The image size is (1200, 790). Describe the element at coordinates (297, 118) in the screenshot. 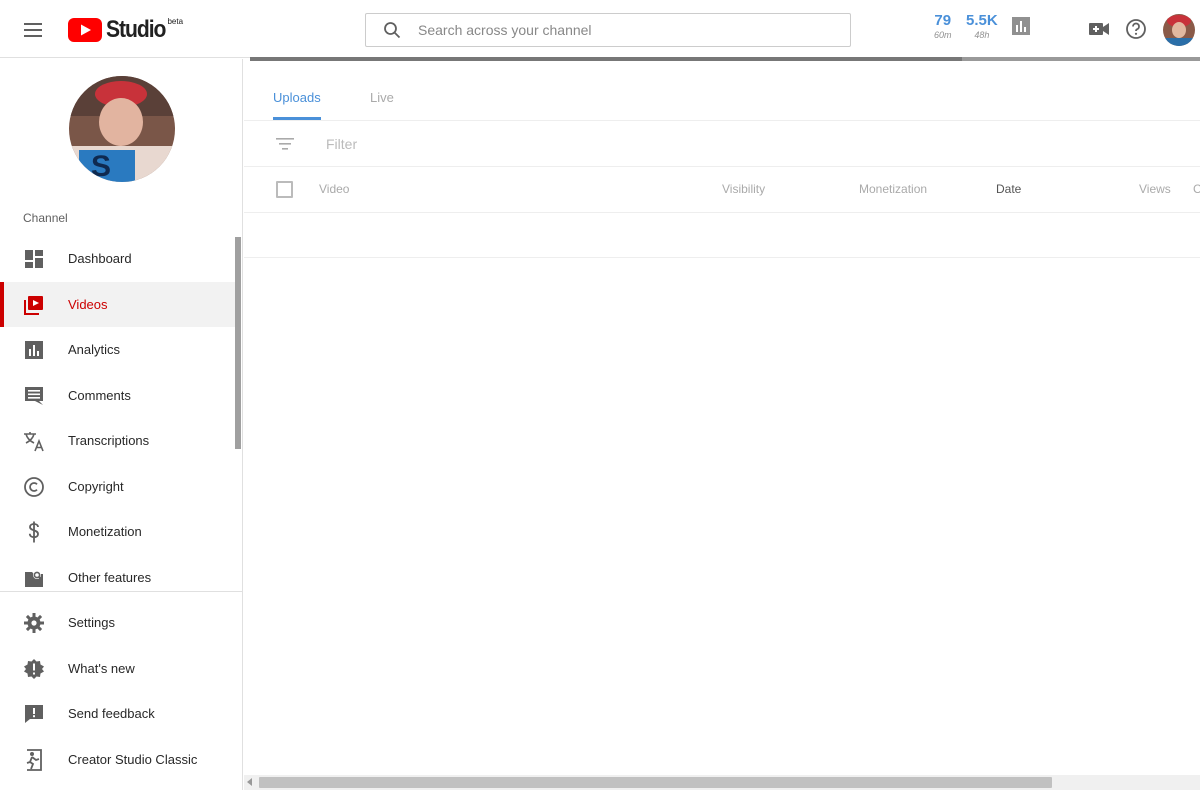

I see `active-tab-indicator` at that location.